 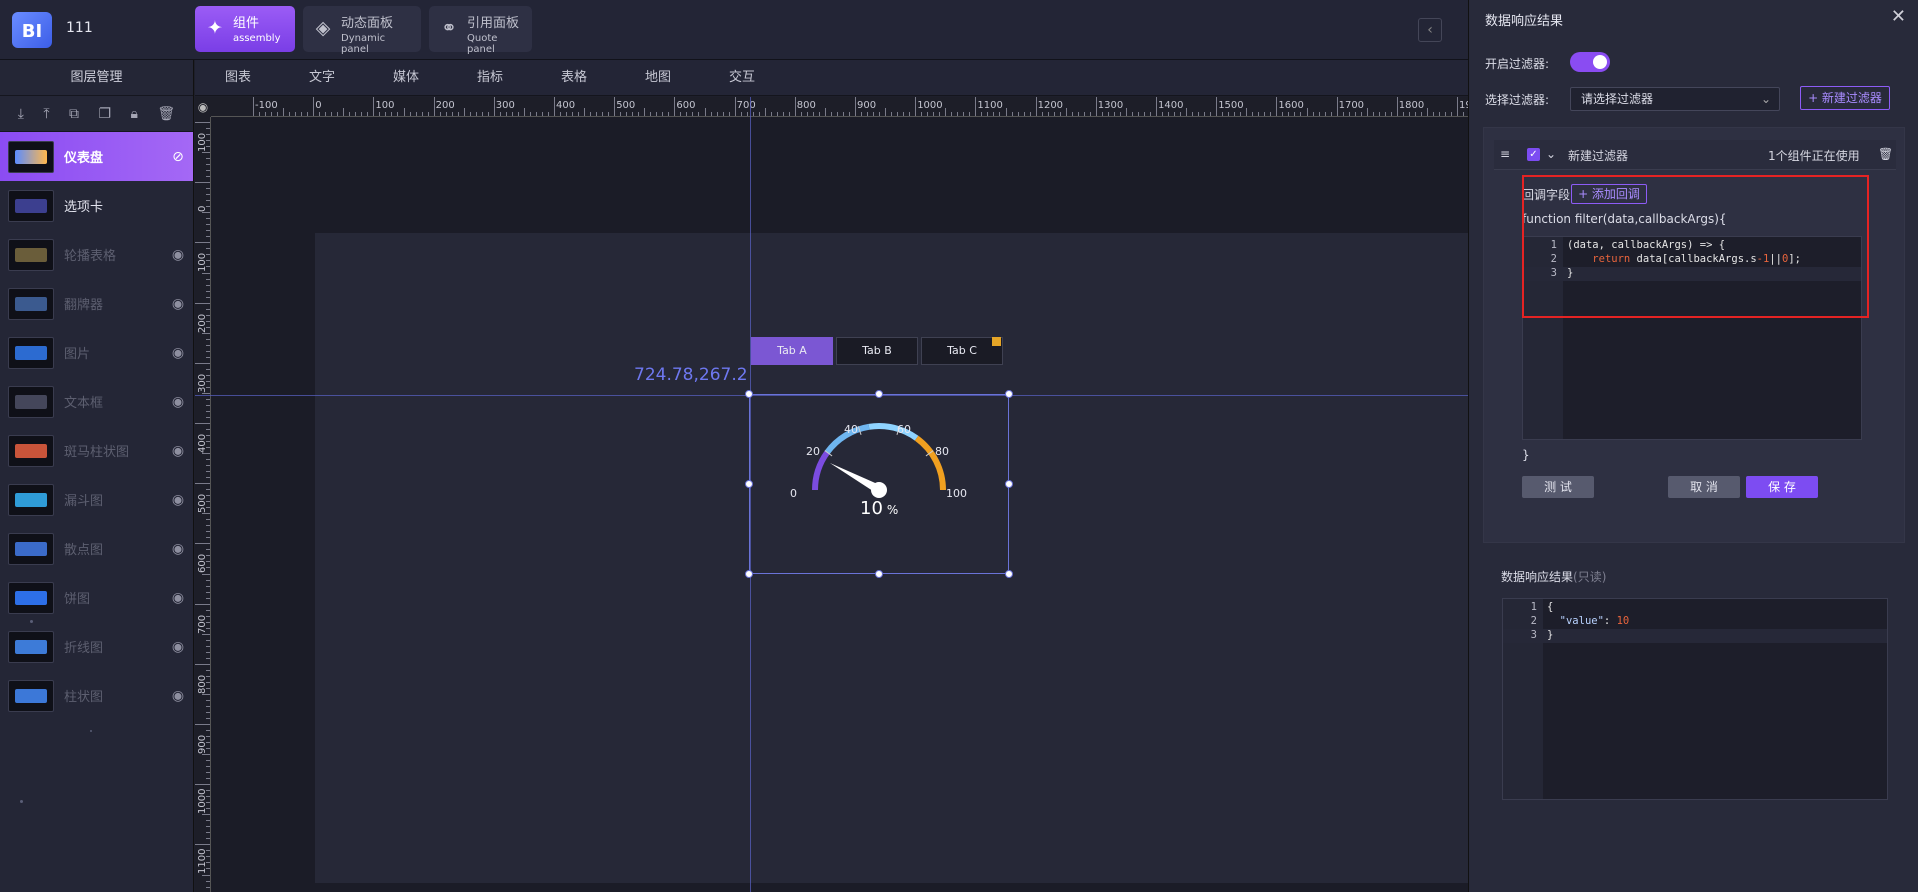 I want to click on category-tab: 指标, so click(x=519, y=77).